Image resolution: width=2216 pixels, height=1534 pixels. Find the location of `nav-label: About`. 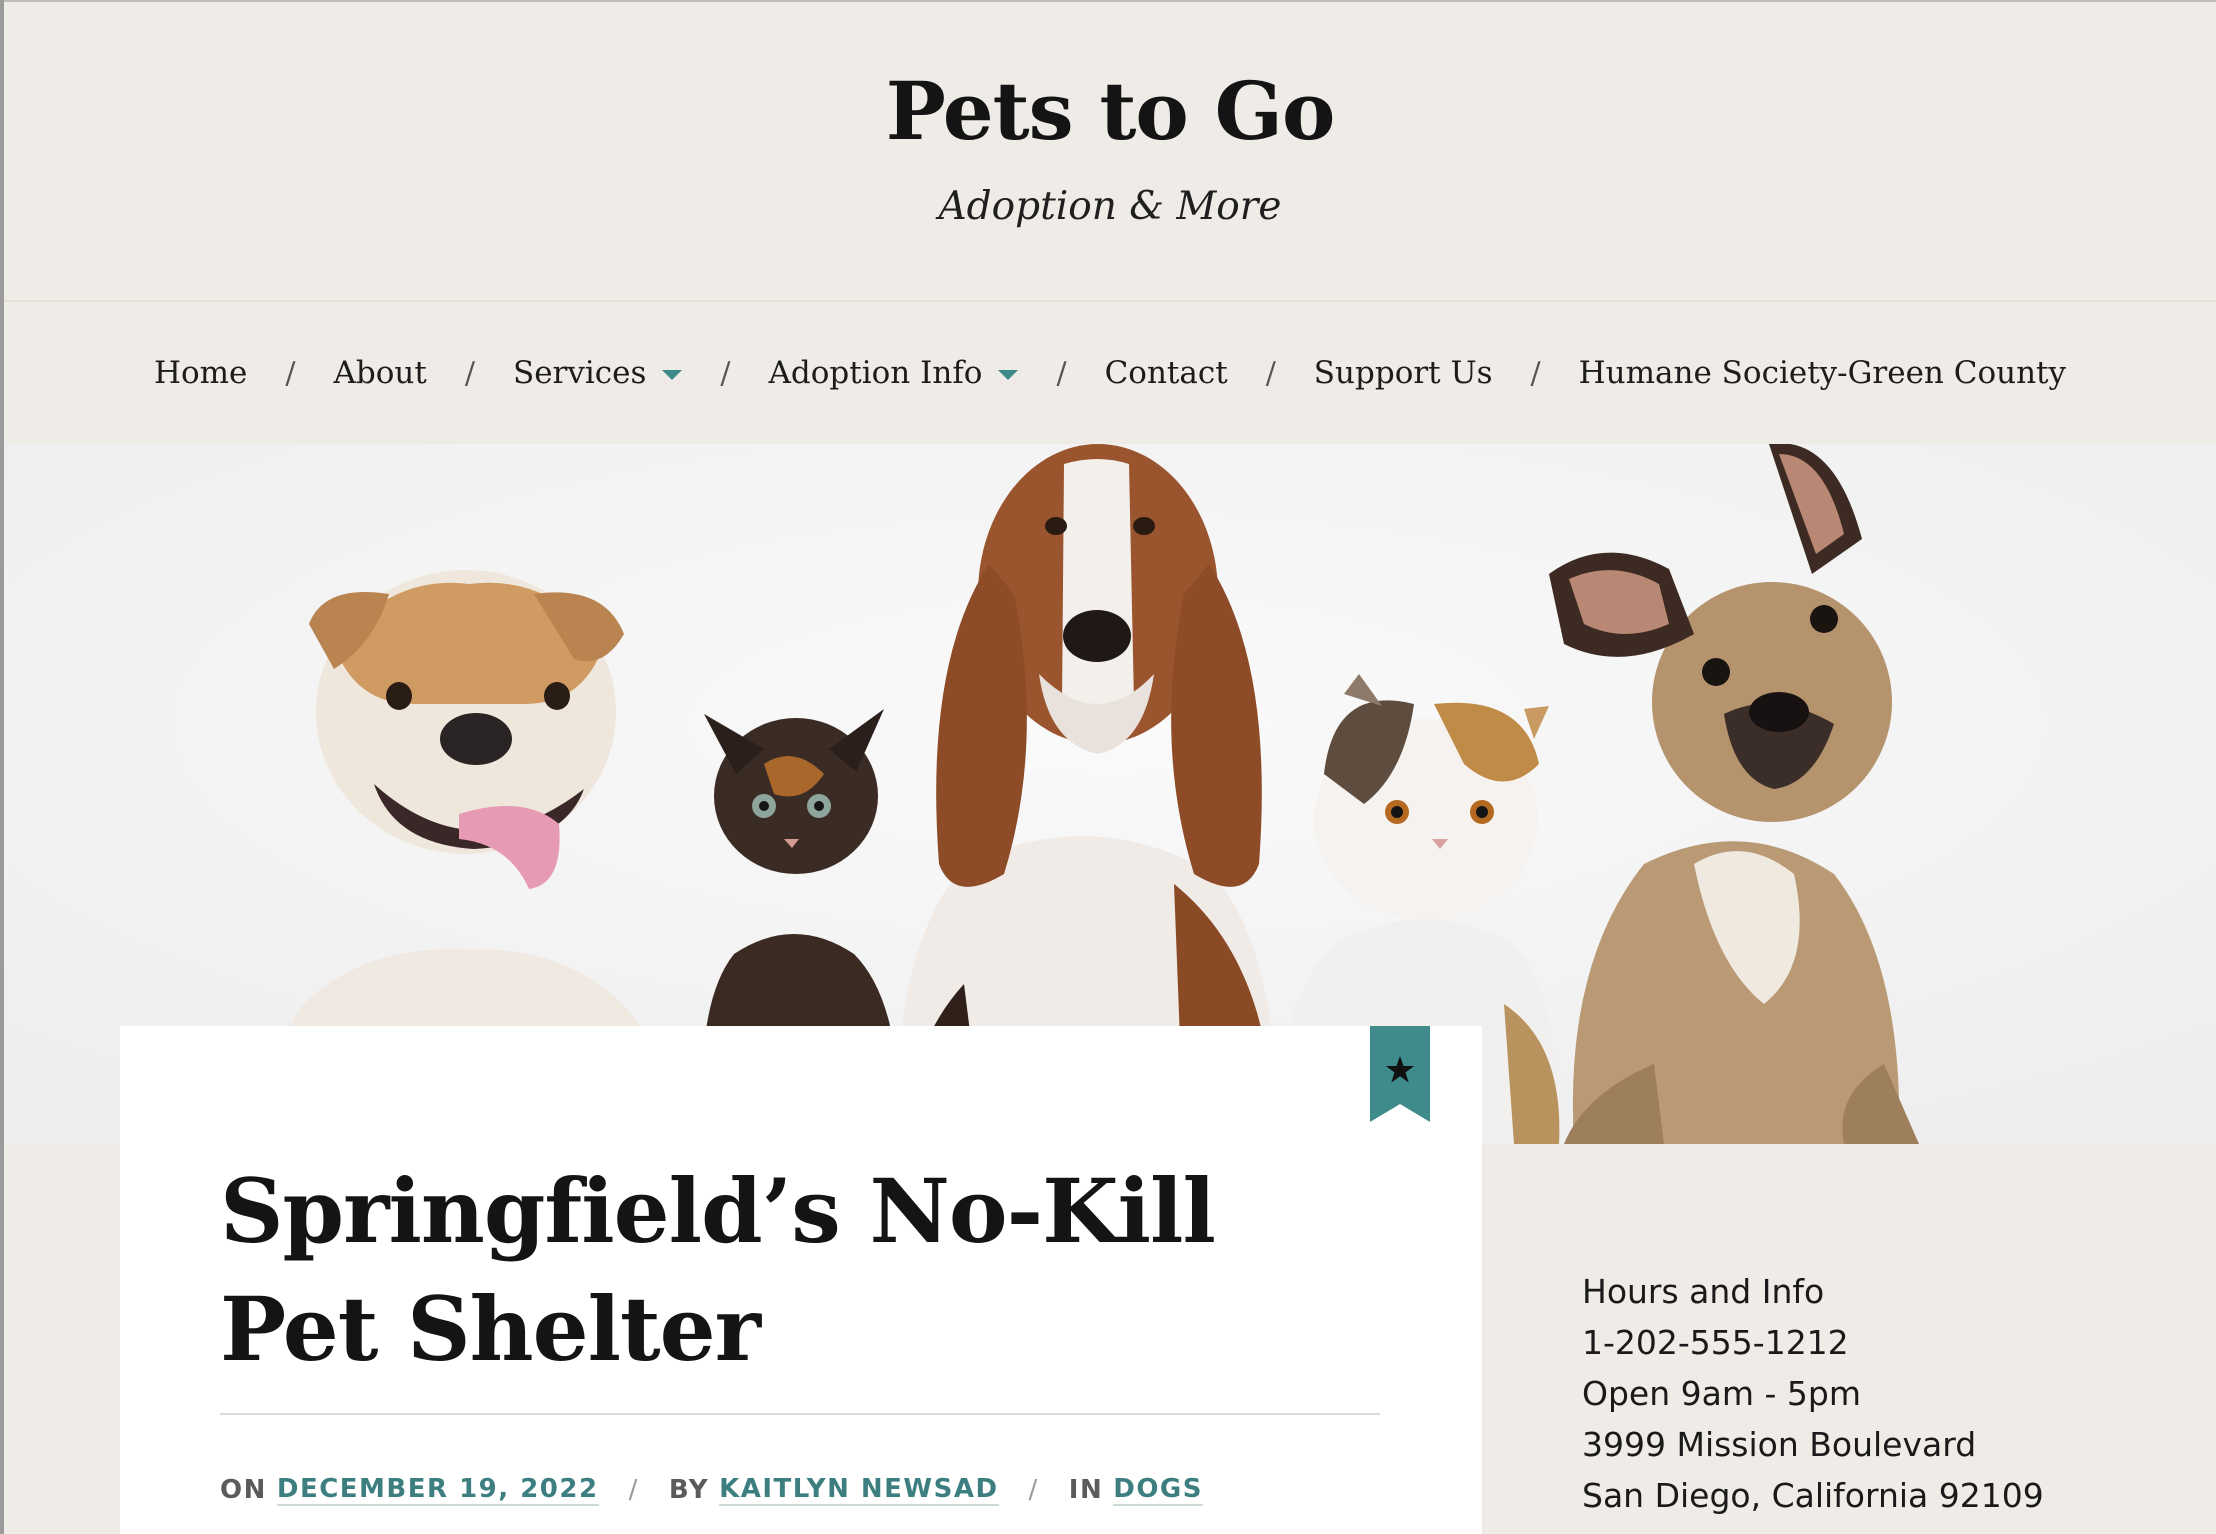

nav-label: About is located at coordinates (380, 373).